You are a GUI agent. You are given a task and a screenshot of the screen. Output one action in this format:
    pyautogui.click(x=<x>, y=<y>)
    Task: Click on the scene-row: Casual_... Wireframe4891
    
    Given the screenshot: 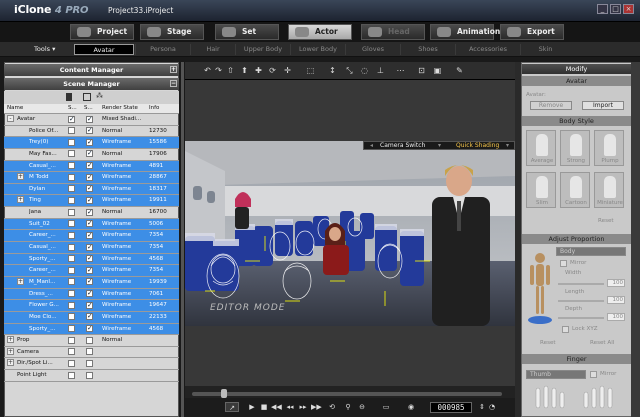 What is the action you would take?
    pyautogui.click(x=91, y=166)
    